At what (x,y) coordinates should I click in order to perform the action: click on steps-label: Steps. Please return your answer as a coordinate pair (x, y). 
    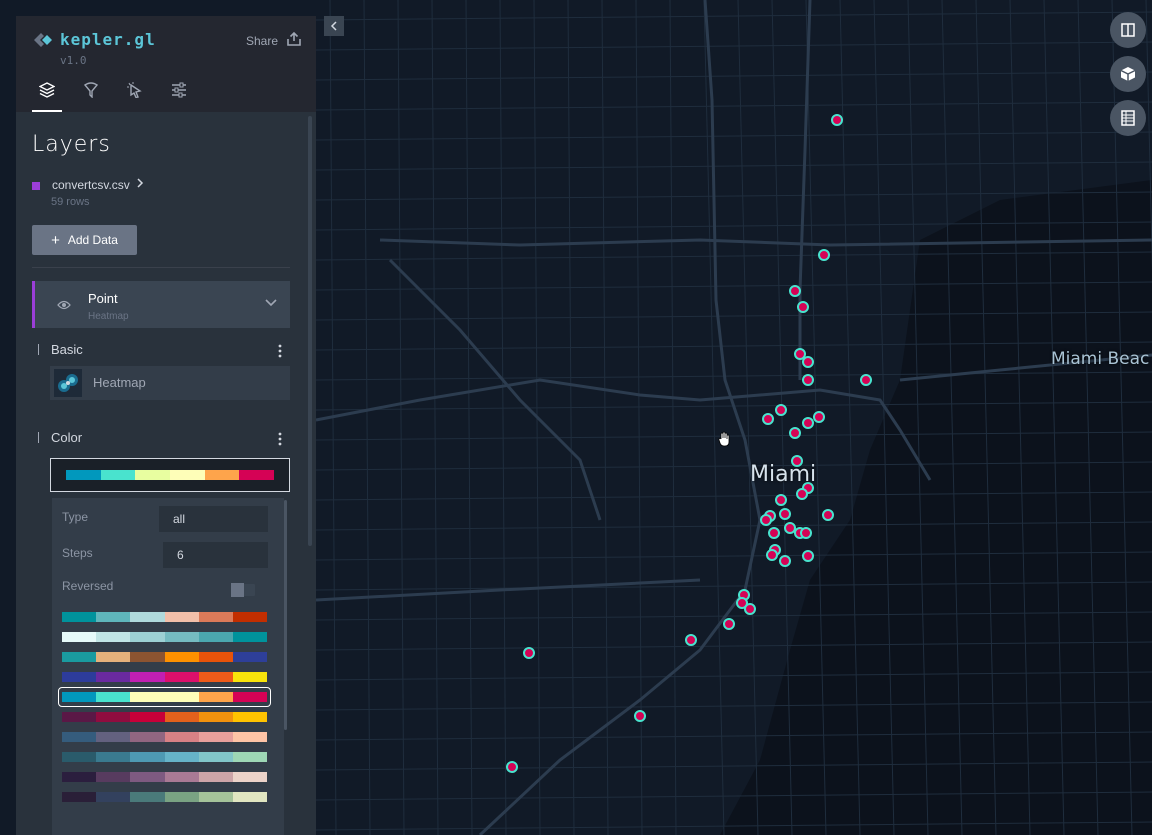
    Looking at the image, I should click on (77, 553).